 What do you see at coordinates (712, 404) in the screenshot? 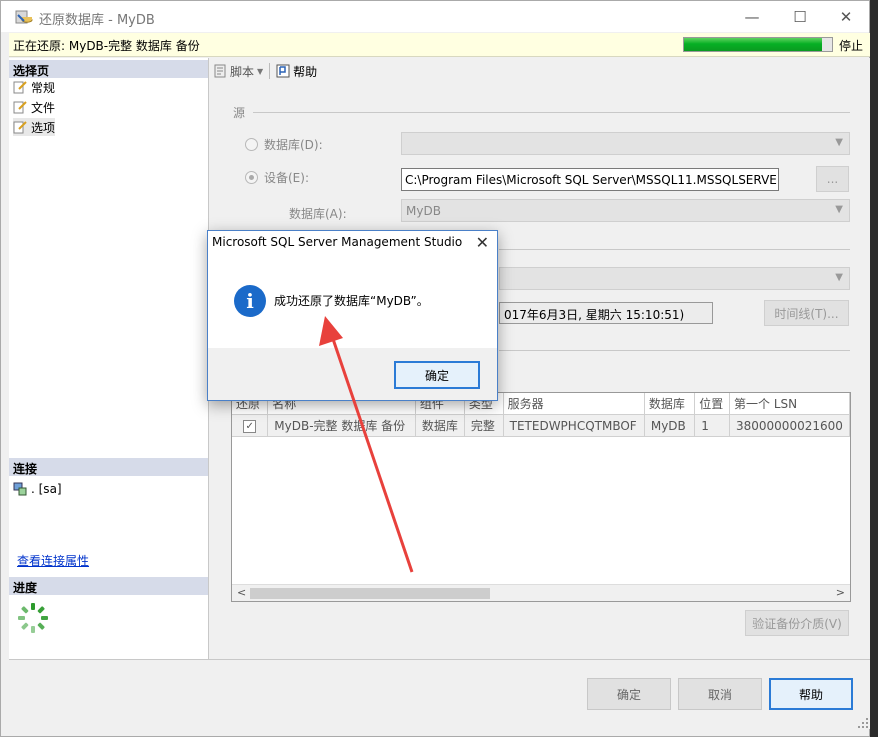
I see `column-header: 位置` at bounding box center [712, 404].